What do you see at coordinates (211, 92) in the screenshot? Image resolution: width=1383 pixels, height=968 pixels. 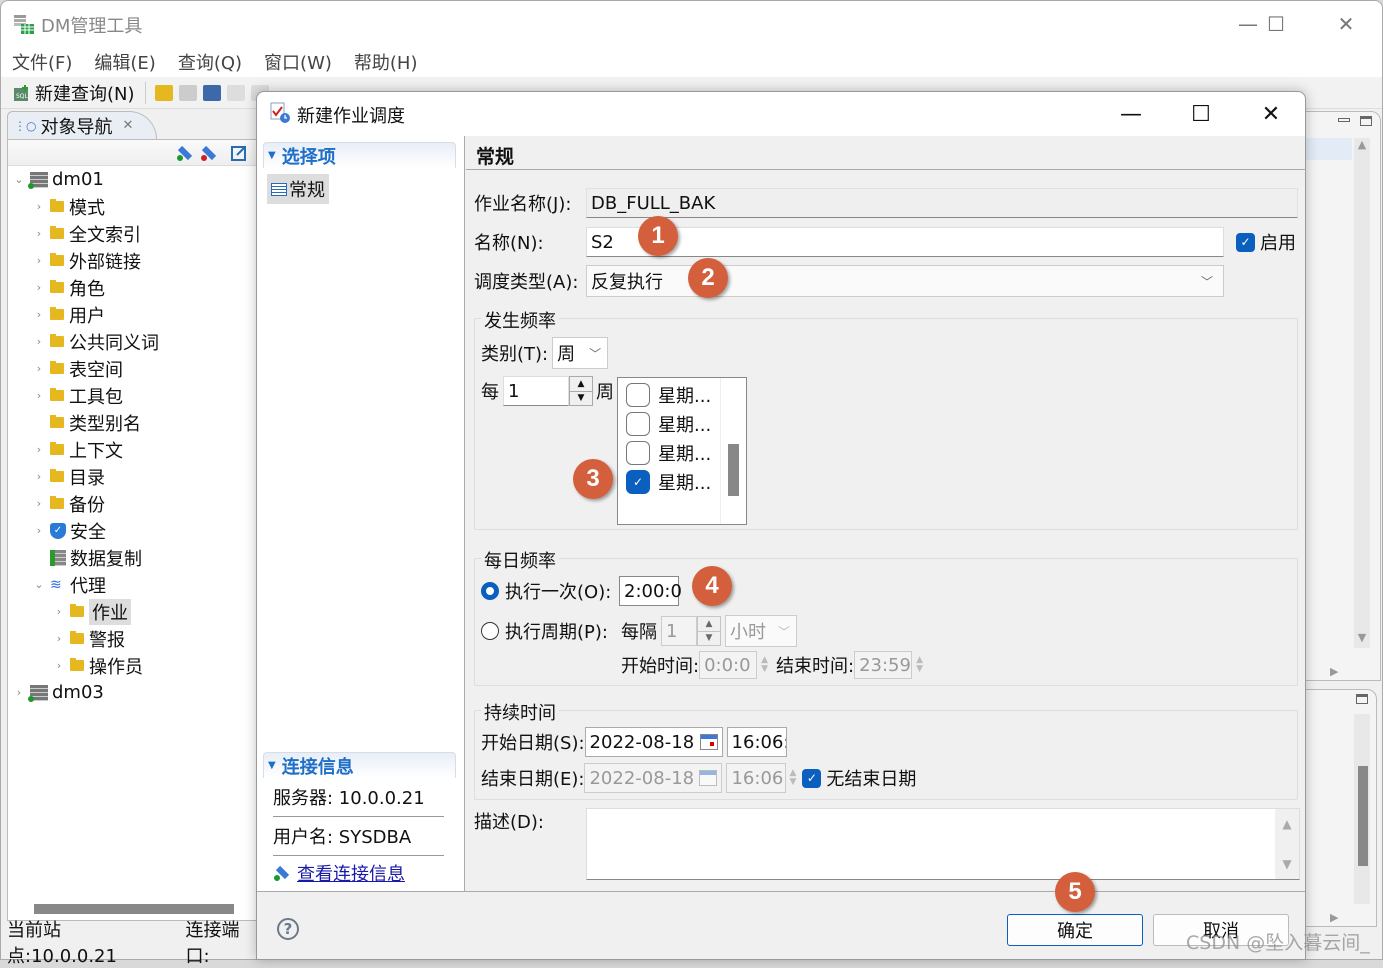 I see `save-all-icon` at bounding box center [211, 92].